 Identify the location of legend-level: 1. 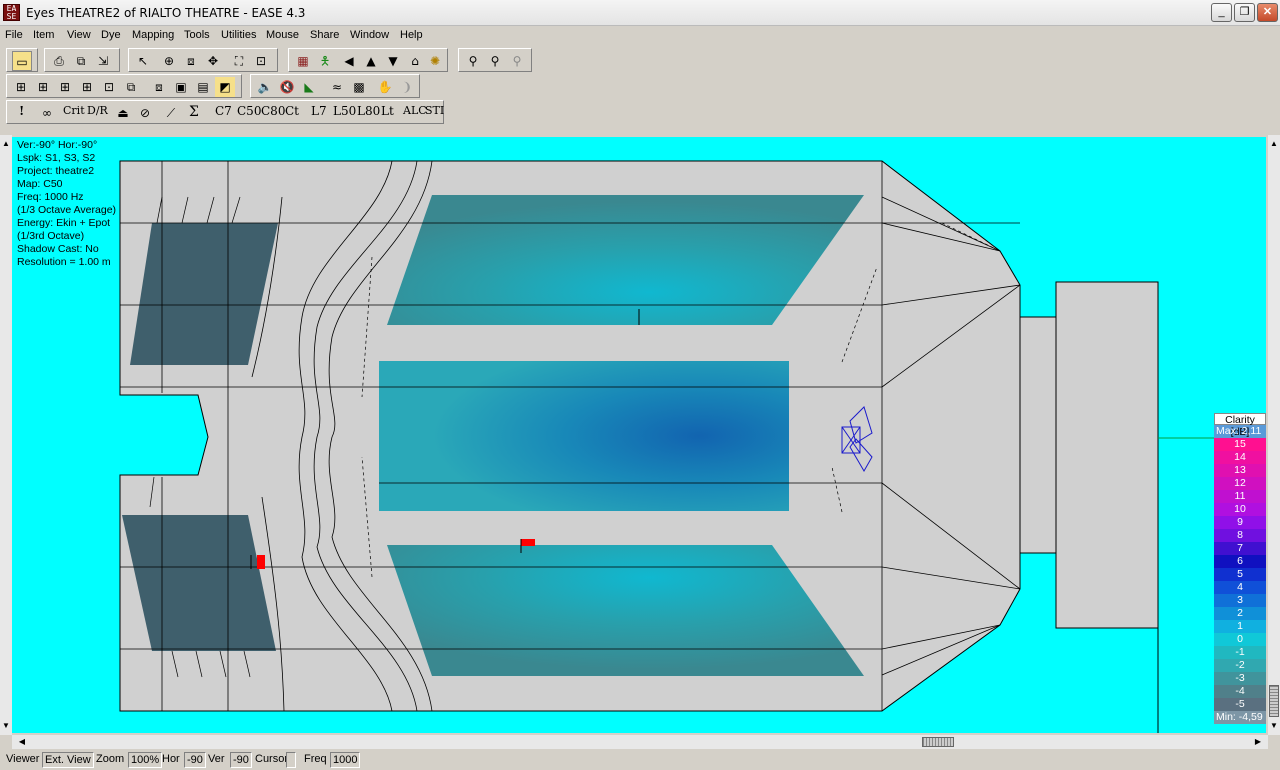
(1240, 626).